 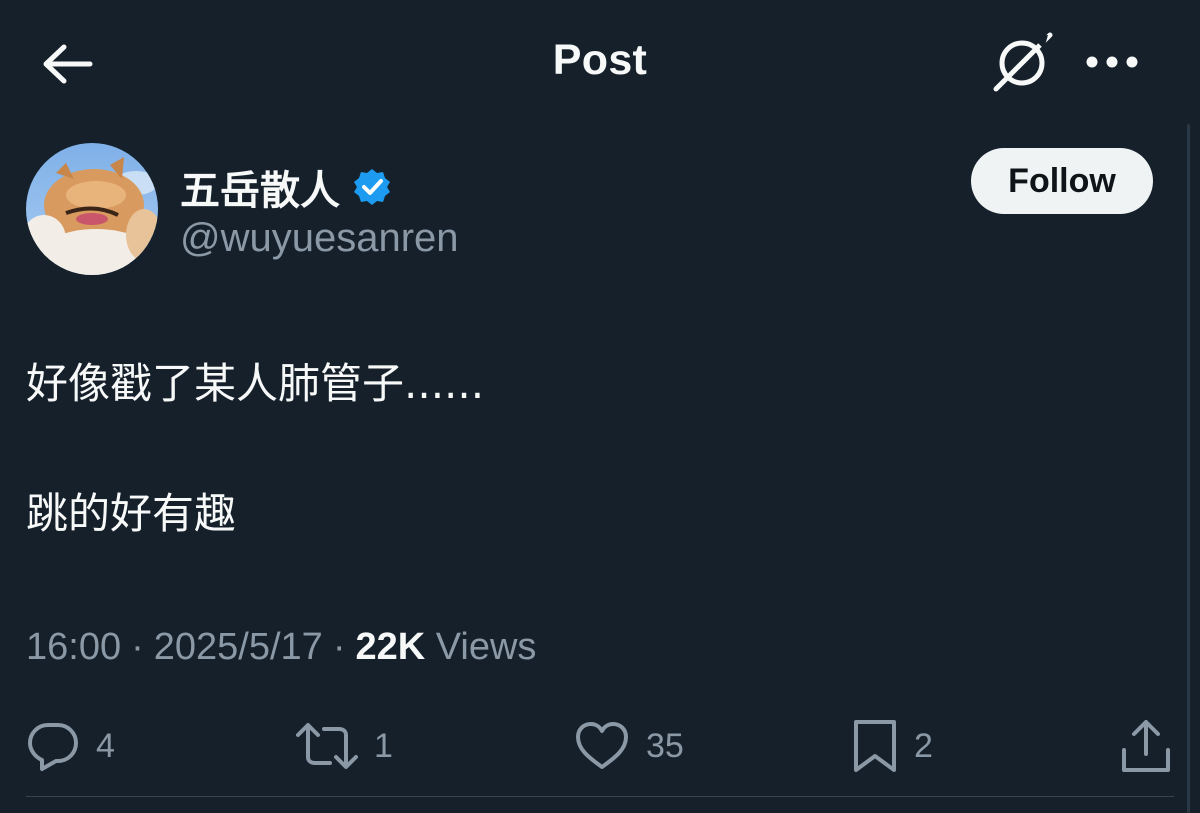 I want to click on author-handle: @wuyuesanren, so click(x=319, y=238).